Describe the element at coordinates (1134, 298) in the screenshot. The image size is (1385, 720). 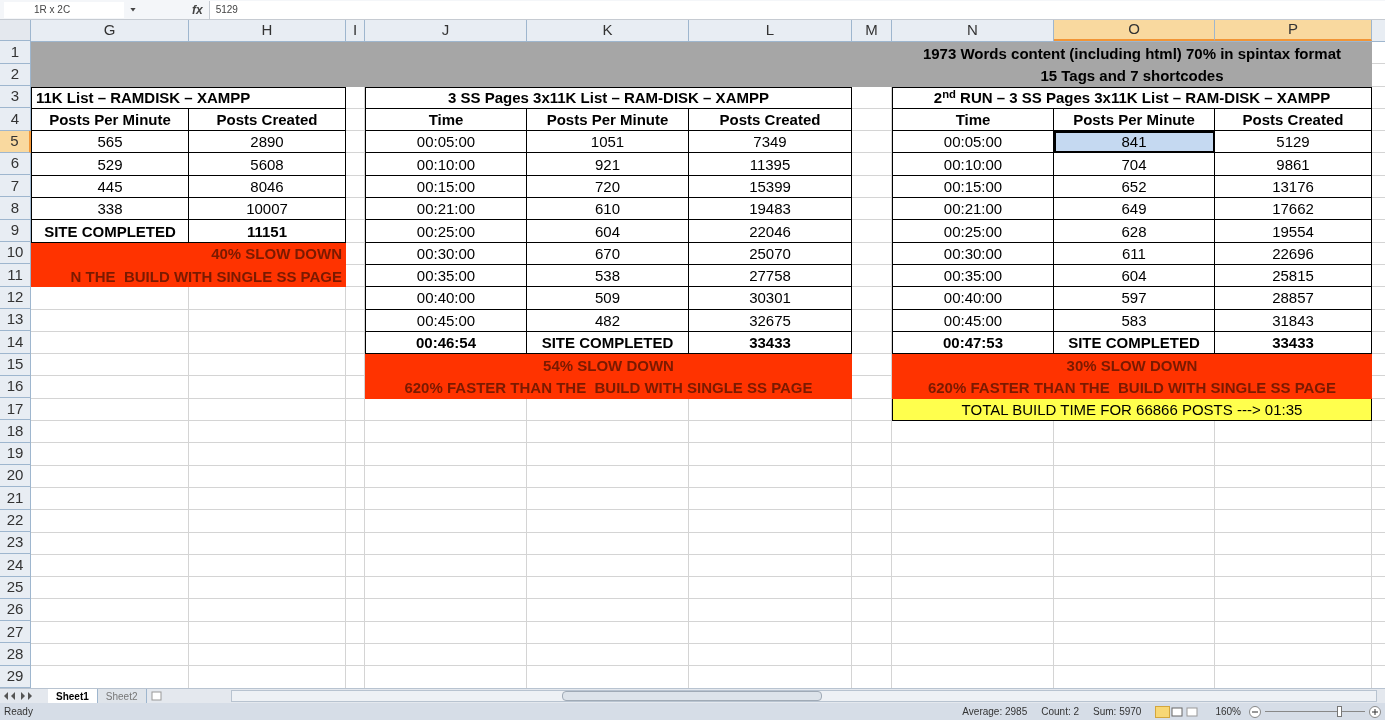
I see `table-cell: 597` at that location.